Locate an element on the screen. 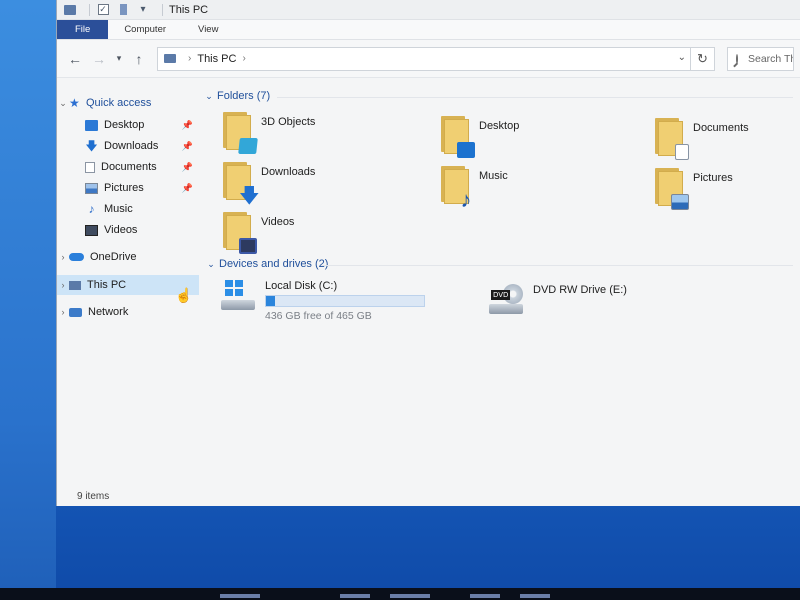  nav-item-network: › Network is located at coordinates (128, 312).